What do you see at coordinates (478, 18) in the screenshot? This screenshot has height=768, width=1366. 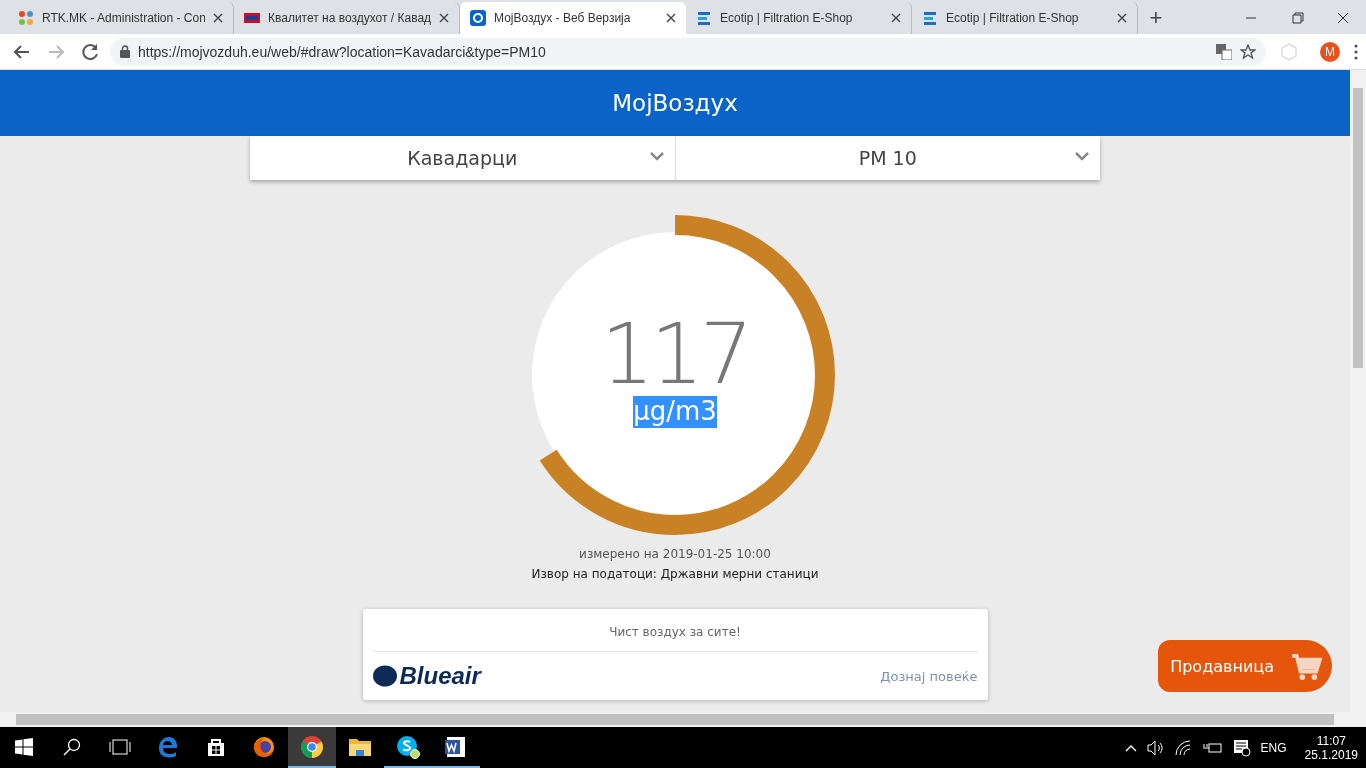 I see `ring-logo-icon` at bounding box center [478, 18].